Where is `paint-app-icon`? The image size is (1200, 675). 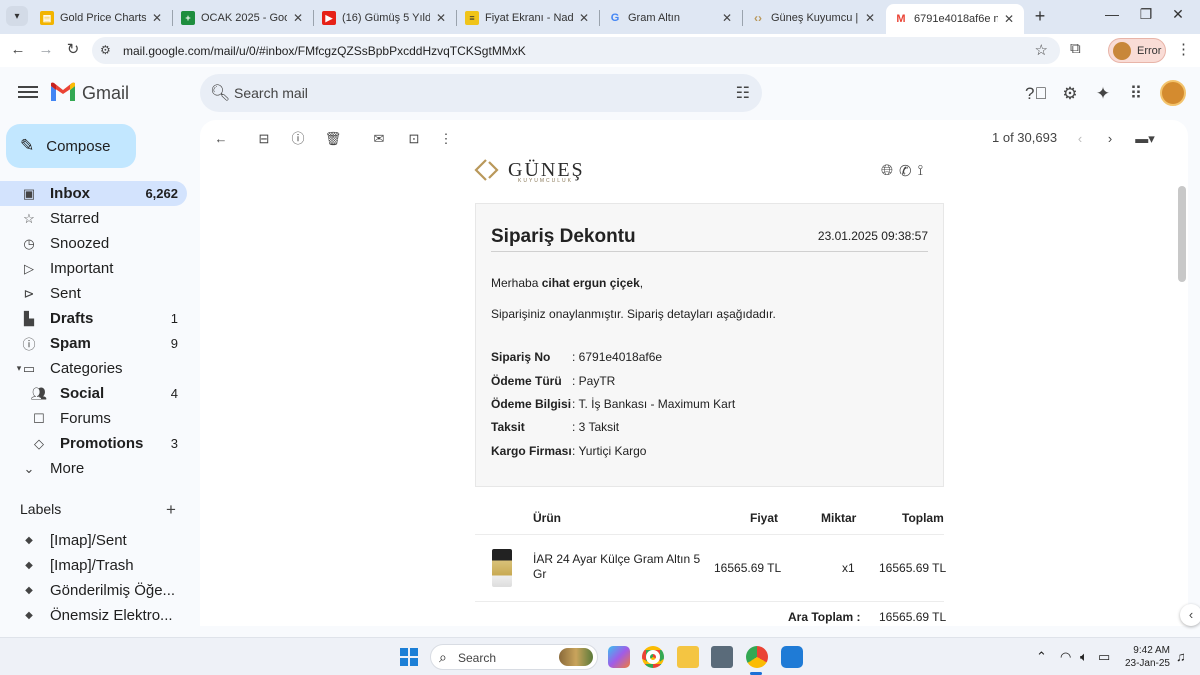 paint-app-icon is located at coordinates (792, 657).